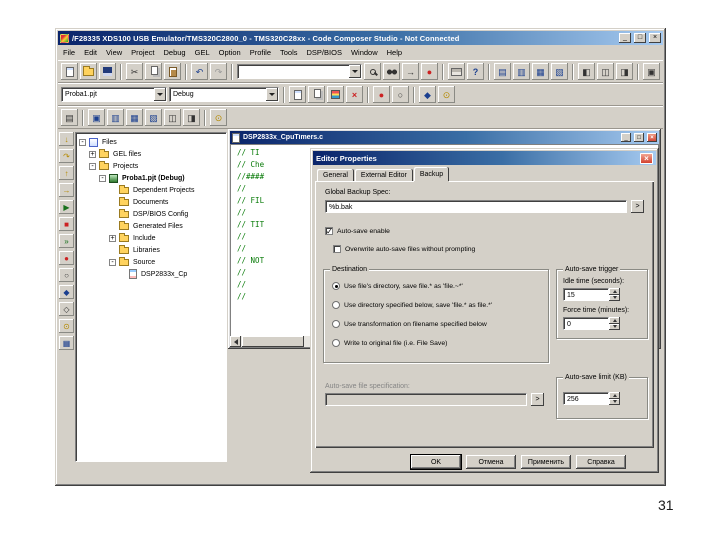  What do you see at coordinates (335, 175) in the screenshot?
I see `tab-general: General` at bounding box center [335, 175].